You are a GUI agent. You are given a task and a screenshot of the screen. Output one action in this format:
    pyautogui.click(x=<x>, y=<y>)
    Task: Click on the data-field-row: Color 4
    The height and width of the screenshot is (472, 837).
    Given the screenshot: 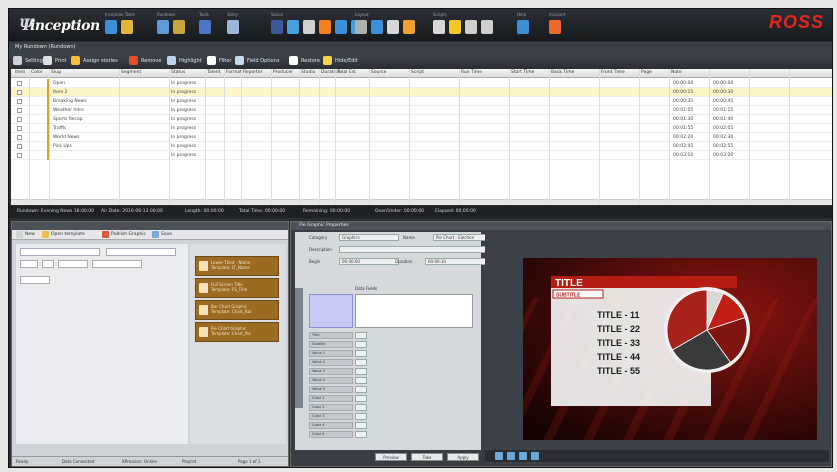 What is the action you would take?
    pyautogui.click(x=331, y=425)
    